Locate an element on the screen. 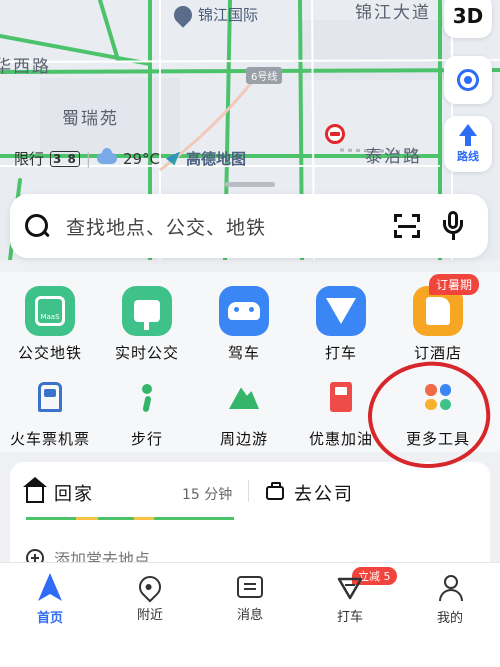 The height and width of the screenshot is (667, 500). tool-fuel-discount: 优惠加油 is located at coordinates (341, 410).